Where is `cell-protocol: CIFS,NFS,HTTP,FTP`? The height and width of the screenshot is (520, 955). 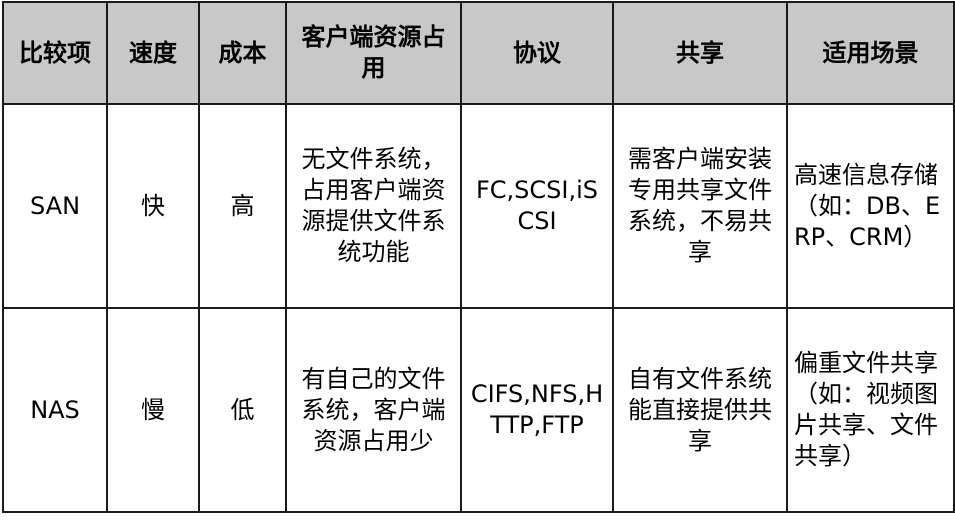 cell-protocol: CIFS,NFS,HTTP,FTP is located at coordinates (537, 410).